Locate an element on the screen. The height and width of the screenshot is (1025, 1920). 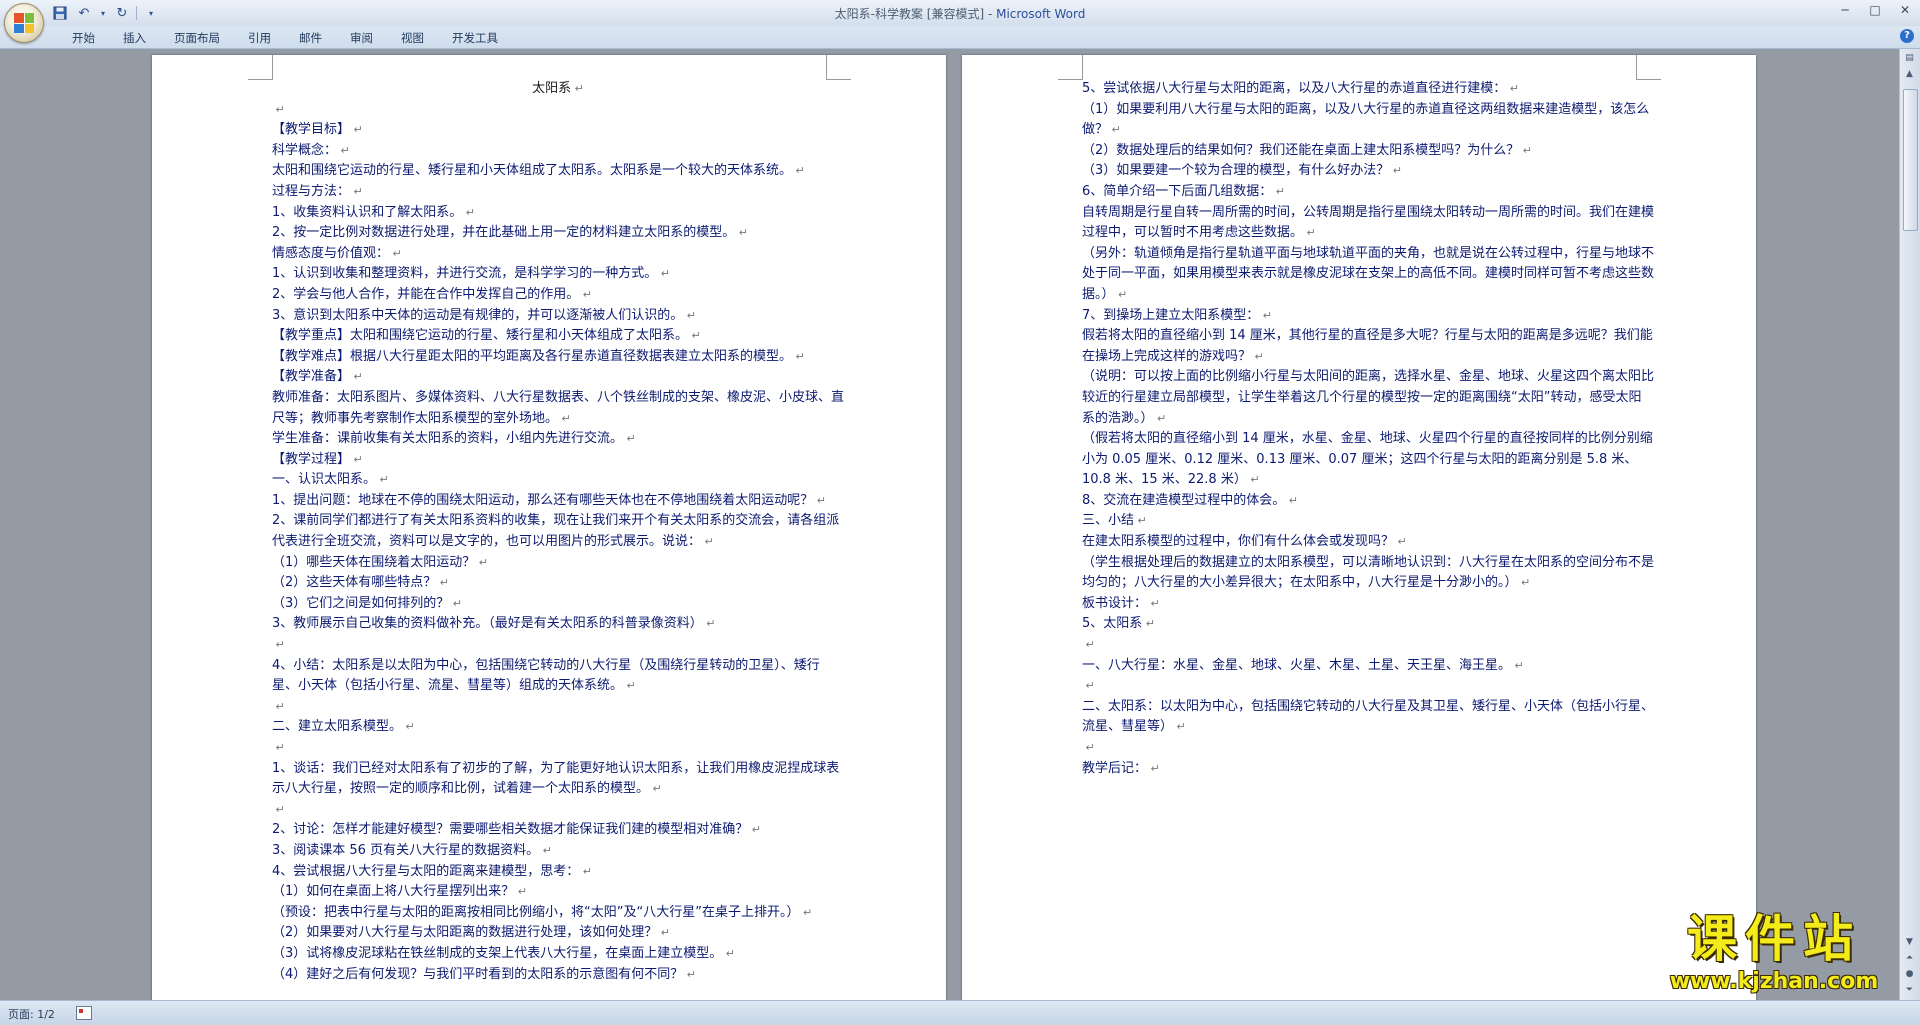
paragraph: 二、建立太阳系模型。 is located at coordinates (558, 727).